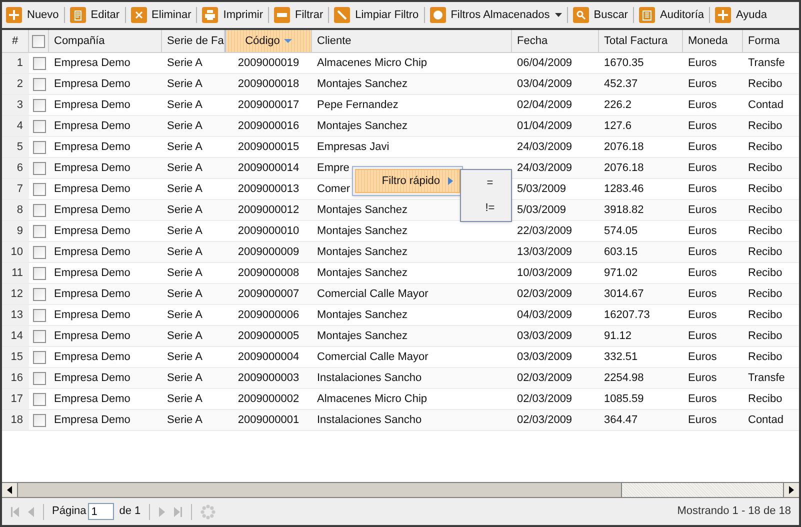 This screenshot has height=527, width=801. What do you see at coordinates (624, 378) in the screenshot?
I see `table-cell-text: 2254.98` at bounding box center [624, 378].